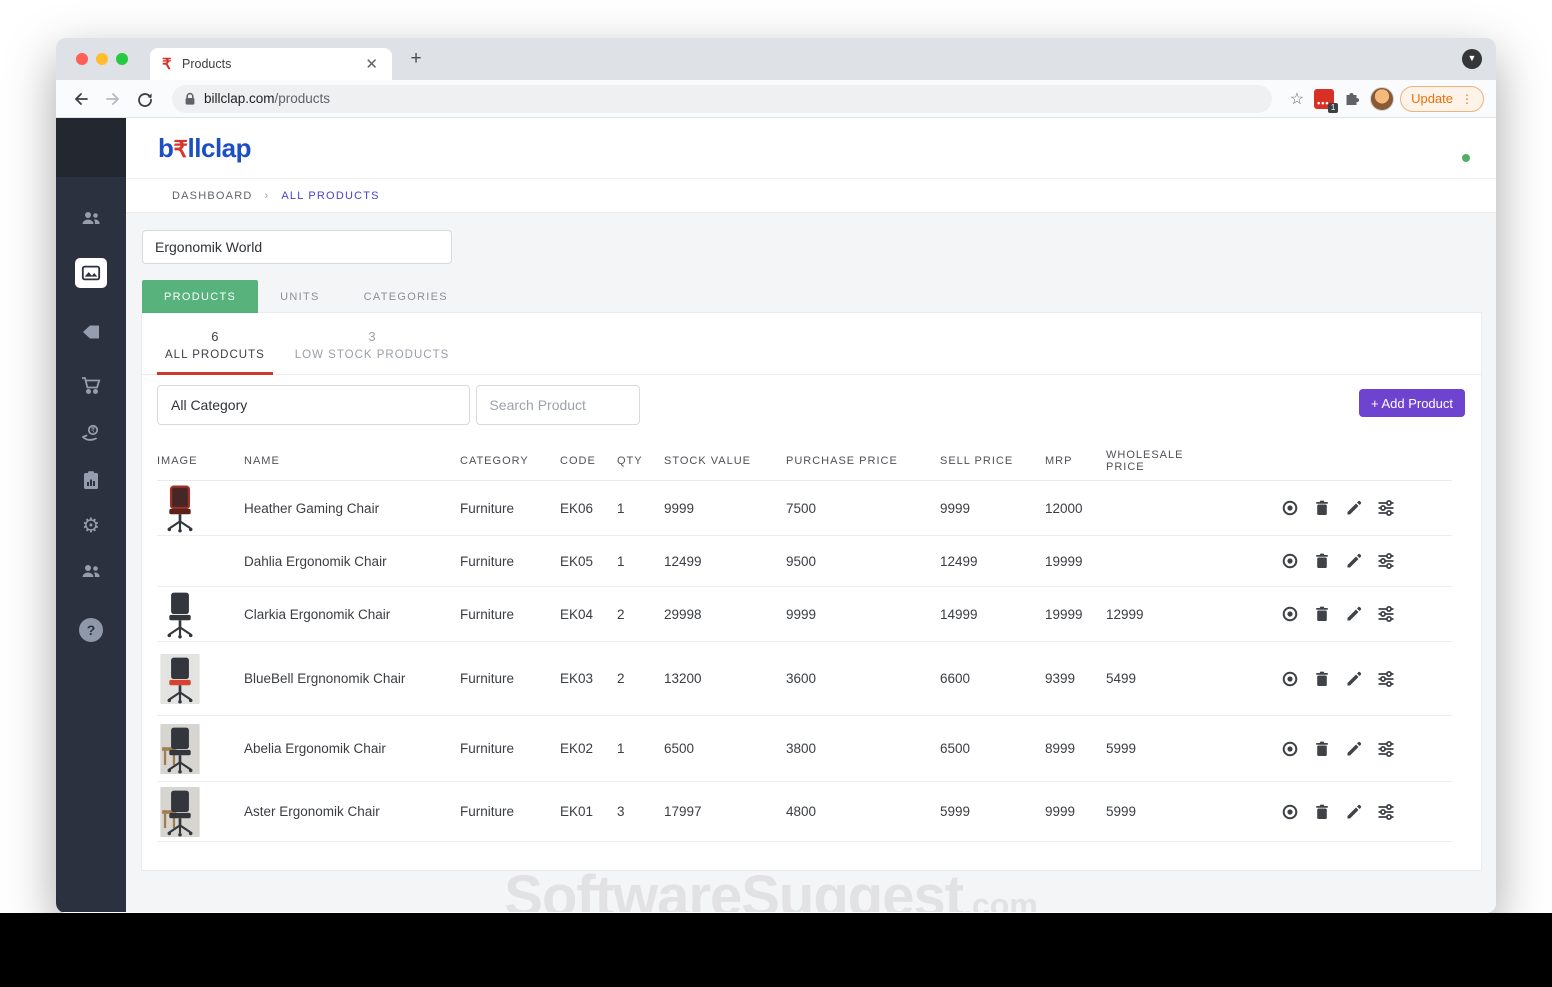 The image size is (1552, 987). What do you see at coordinates (955, 508) in the screenshot?
I see `product-sell-price: 9999` at bounding box center [955, 508].